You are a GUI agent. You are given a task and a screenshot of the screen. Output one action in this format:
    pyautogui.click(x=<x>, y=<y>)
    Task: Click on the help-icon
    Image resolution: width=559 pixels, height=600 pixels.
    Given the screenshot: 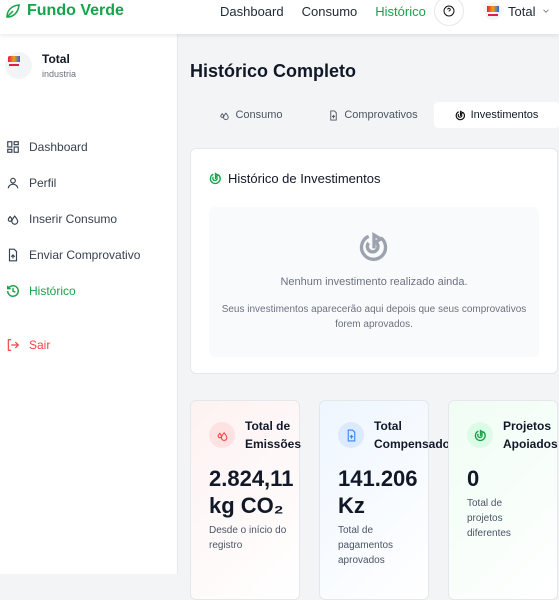 What is the action you would take?
    pyautogui.click(x=449, y=11)
    